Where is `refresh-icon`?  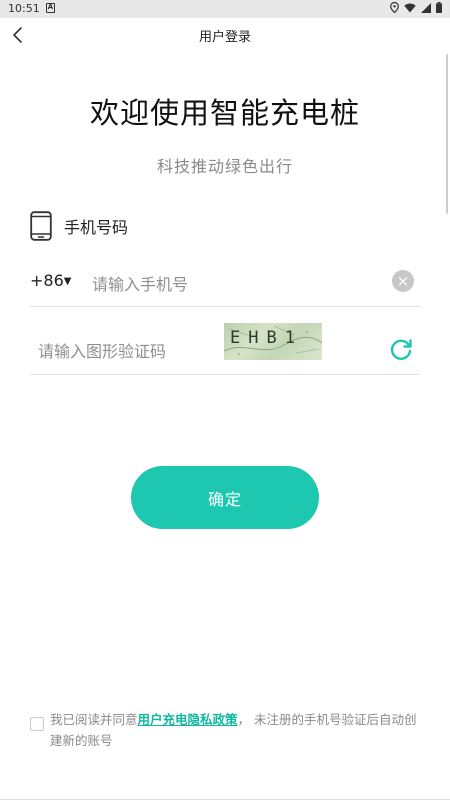 refresh-icon is located at coordinates (401, 349).